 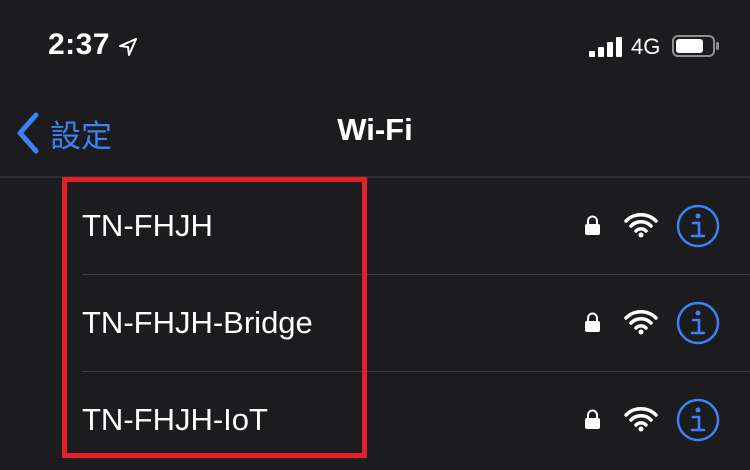 I want to click on network-name: TN-FHJH-Bridge, so click(x=197, y=322).